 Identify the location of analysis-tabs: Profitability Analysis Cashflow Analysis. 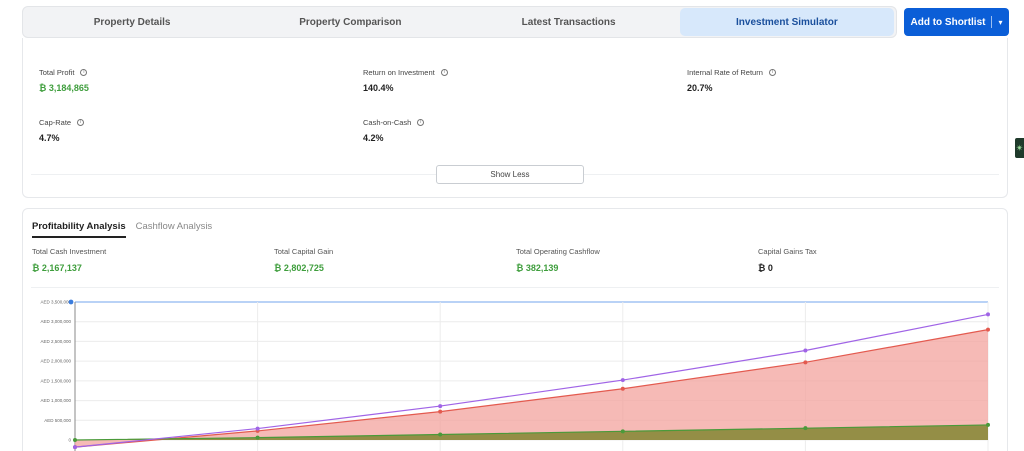
(122, 229).